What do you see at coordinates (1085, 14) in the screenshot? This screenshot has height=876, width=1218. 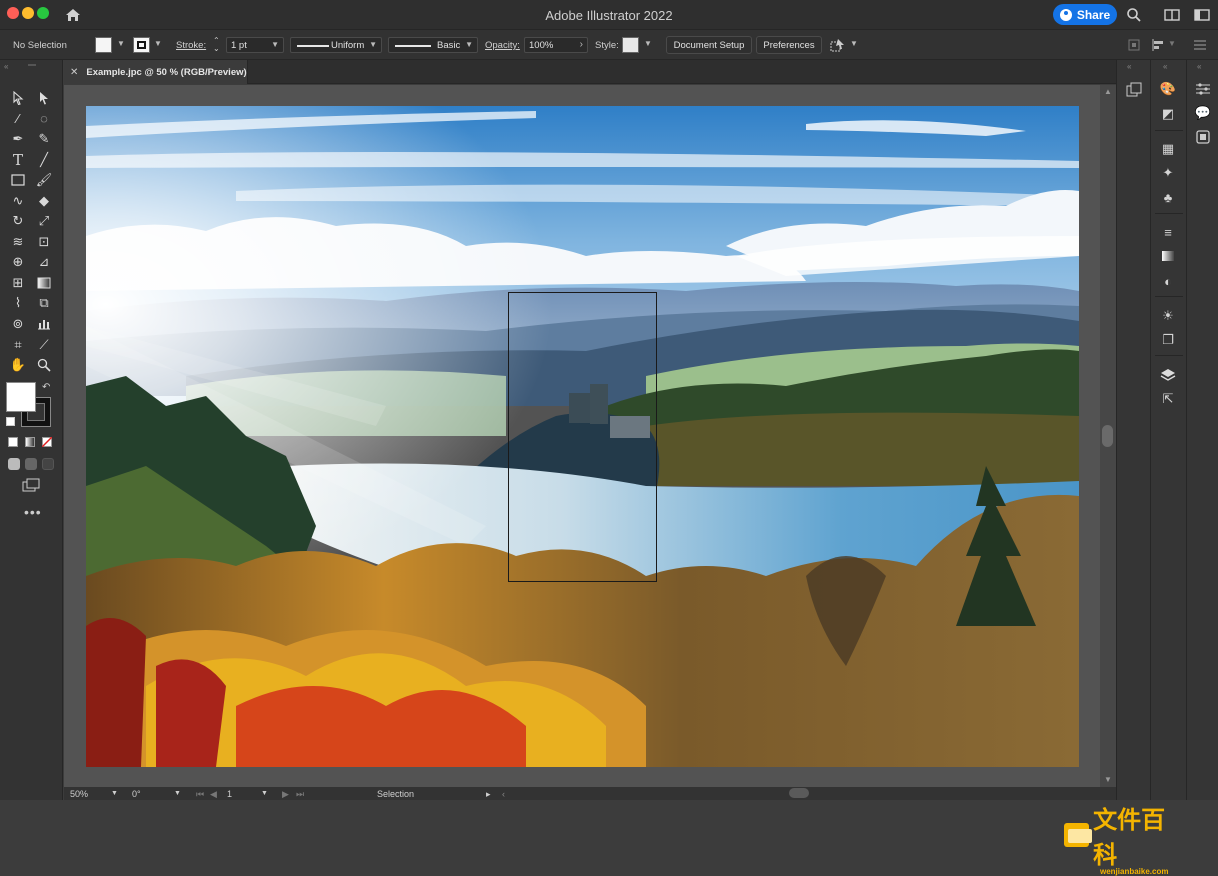 I see `share-button: Share` at bounding box center [1085, 14].